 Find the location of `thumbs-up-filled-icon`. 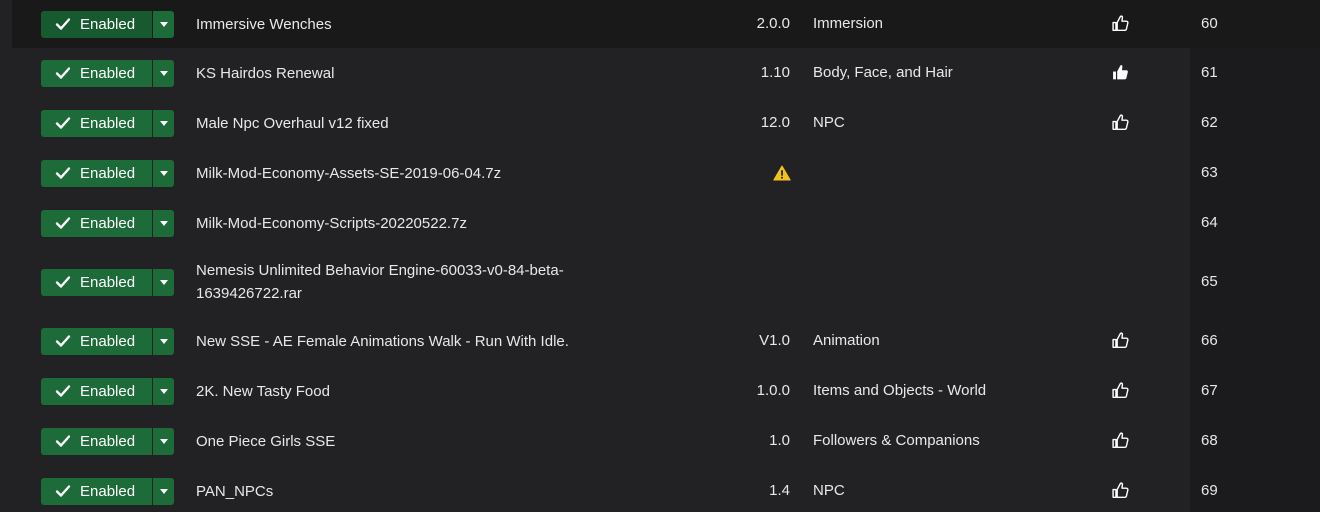

thumbs-up-filled-icon is located at coordinates (1120, 72).